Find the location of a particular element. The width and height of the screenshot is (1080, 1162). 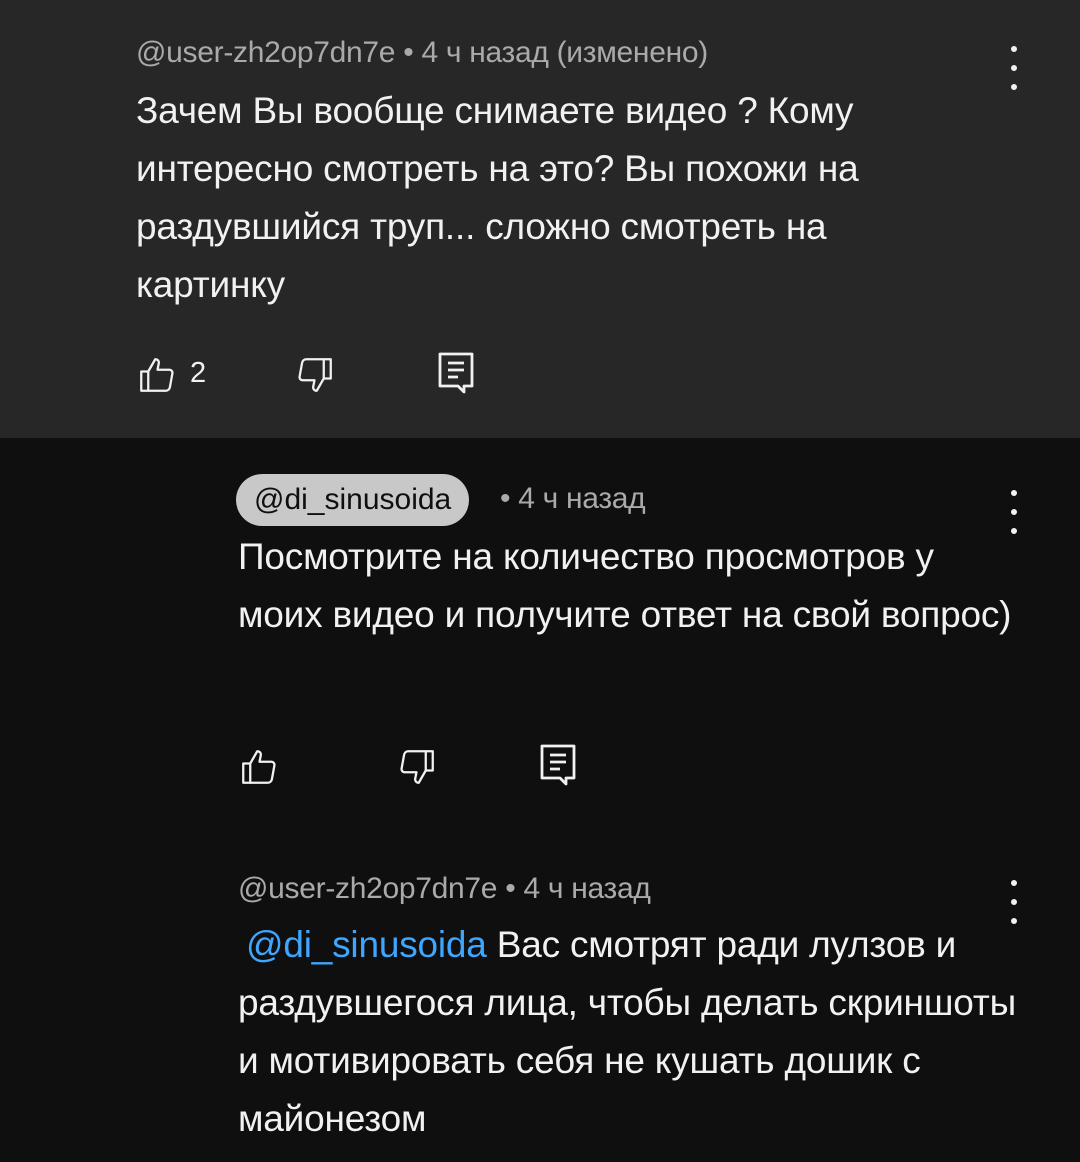

like-count: 2 is located at coordinates (198, 373).